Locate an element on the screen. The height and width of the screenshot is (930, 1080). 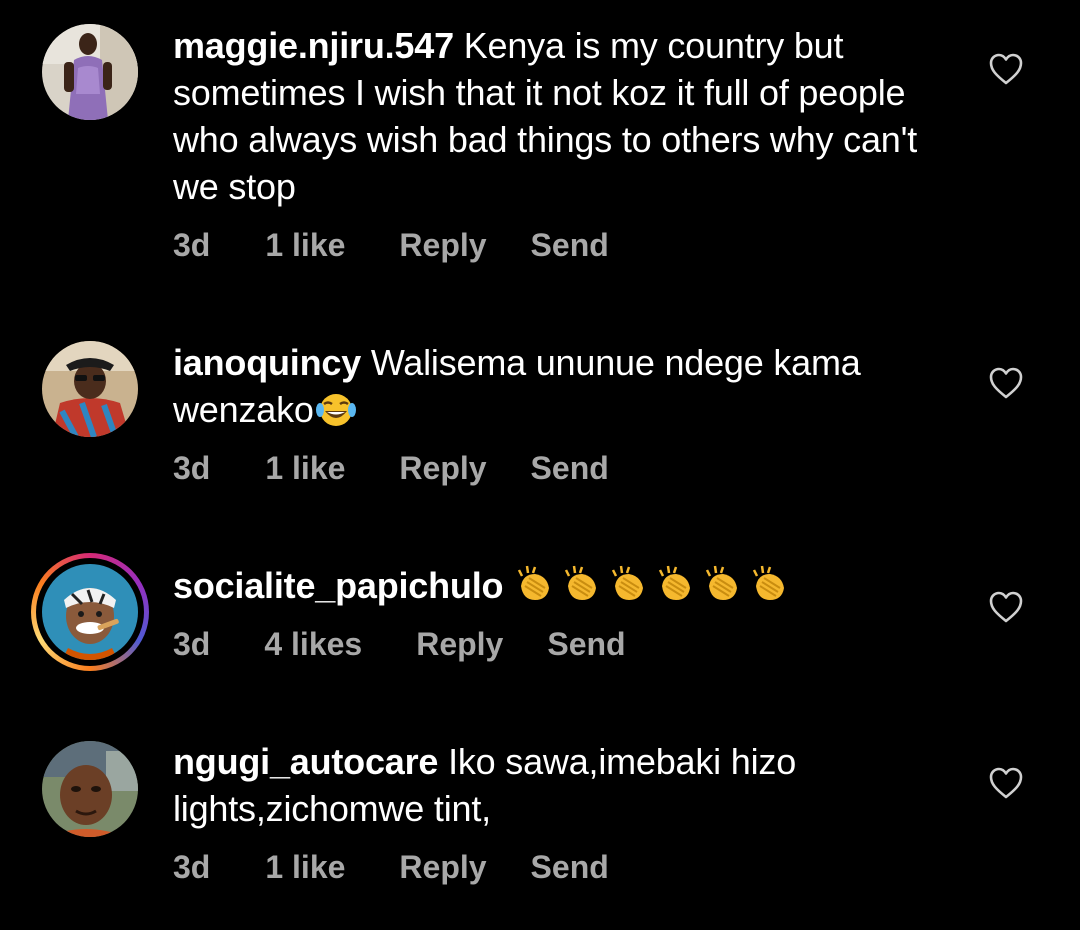
comment-likes: 4 likes is located at coordinates (313, 644).